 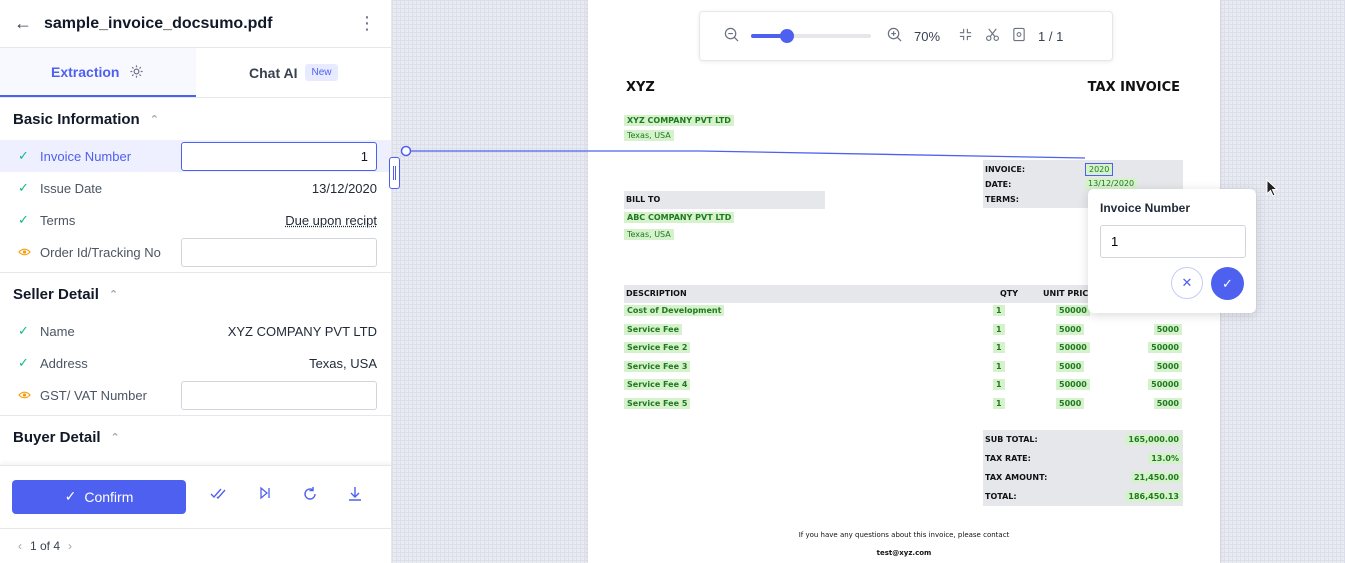 I want to click on total-value: 186,450.13, so click(x=1153, y=496).